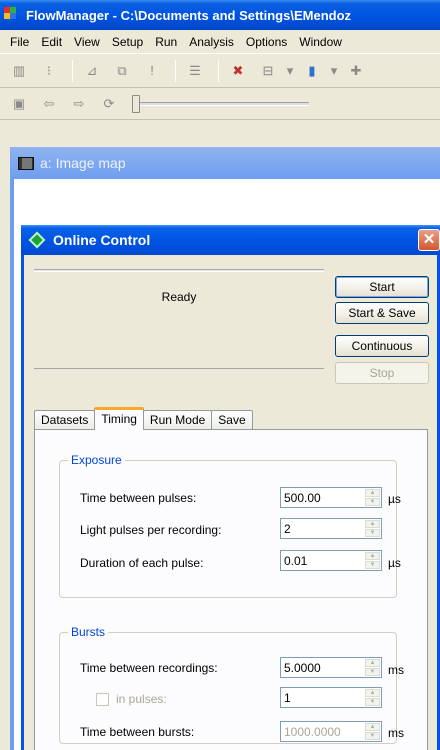 The image size is (440, 750). Describe the element at coordinates (19, 71) in the screenshot. I see `camera-icon: ▥` at that location.